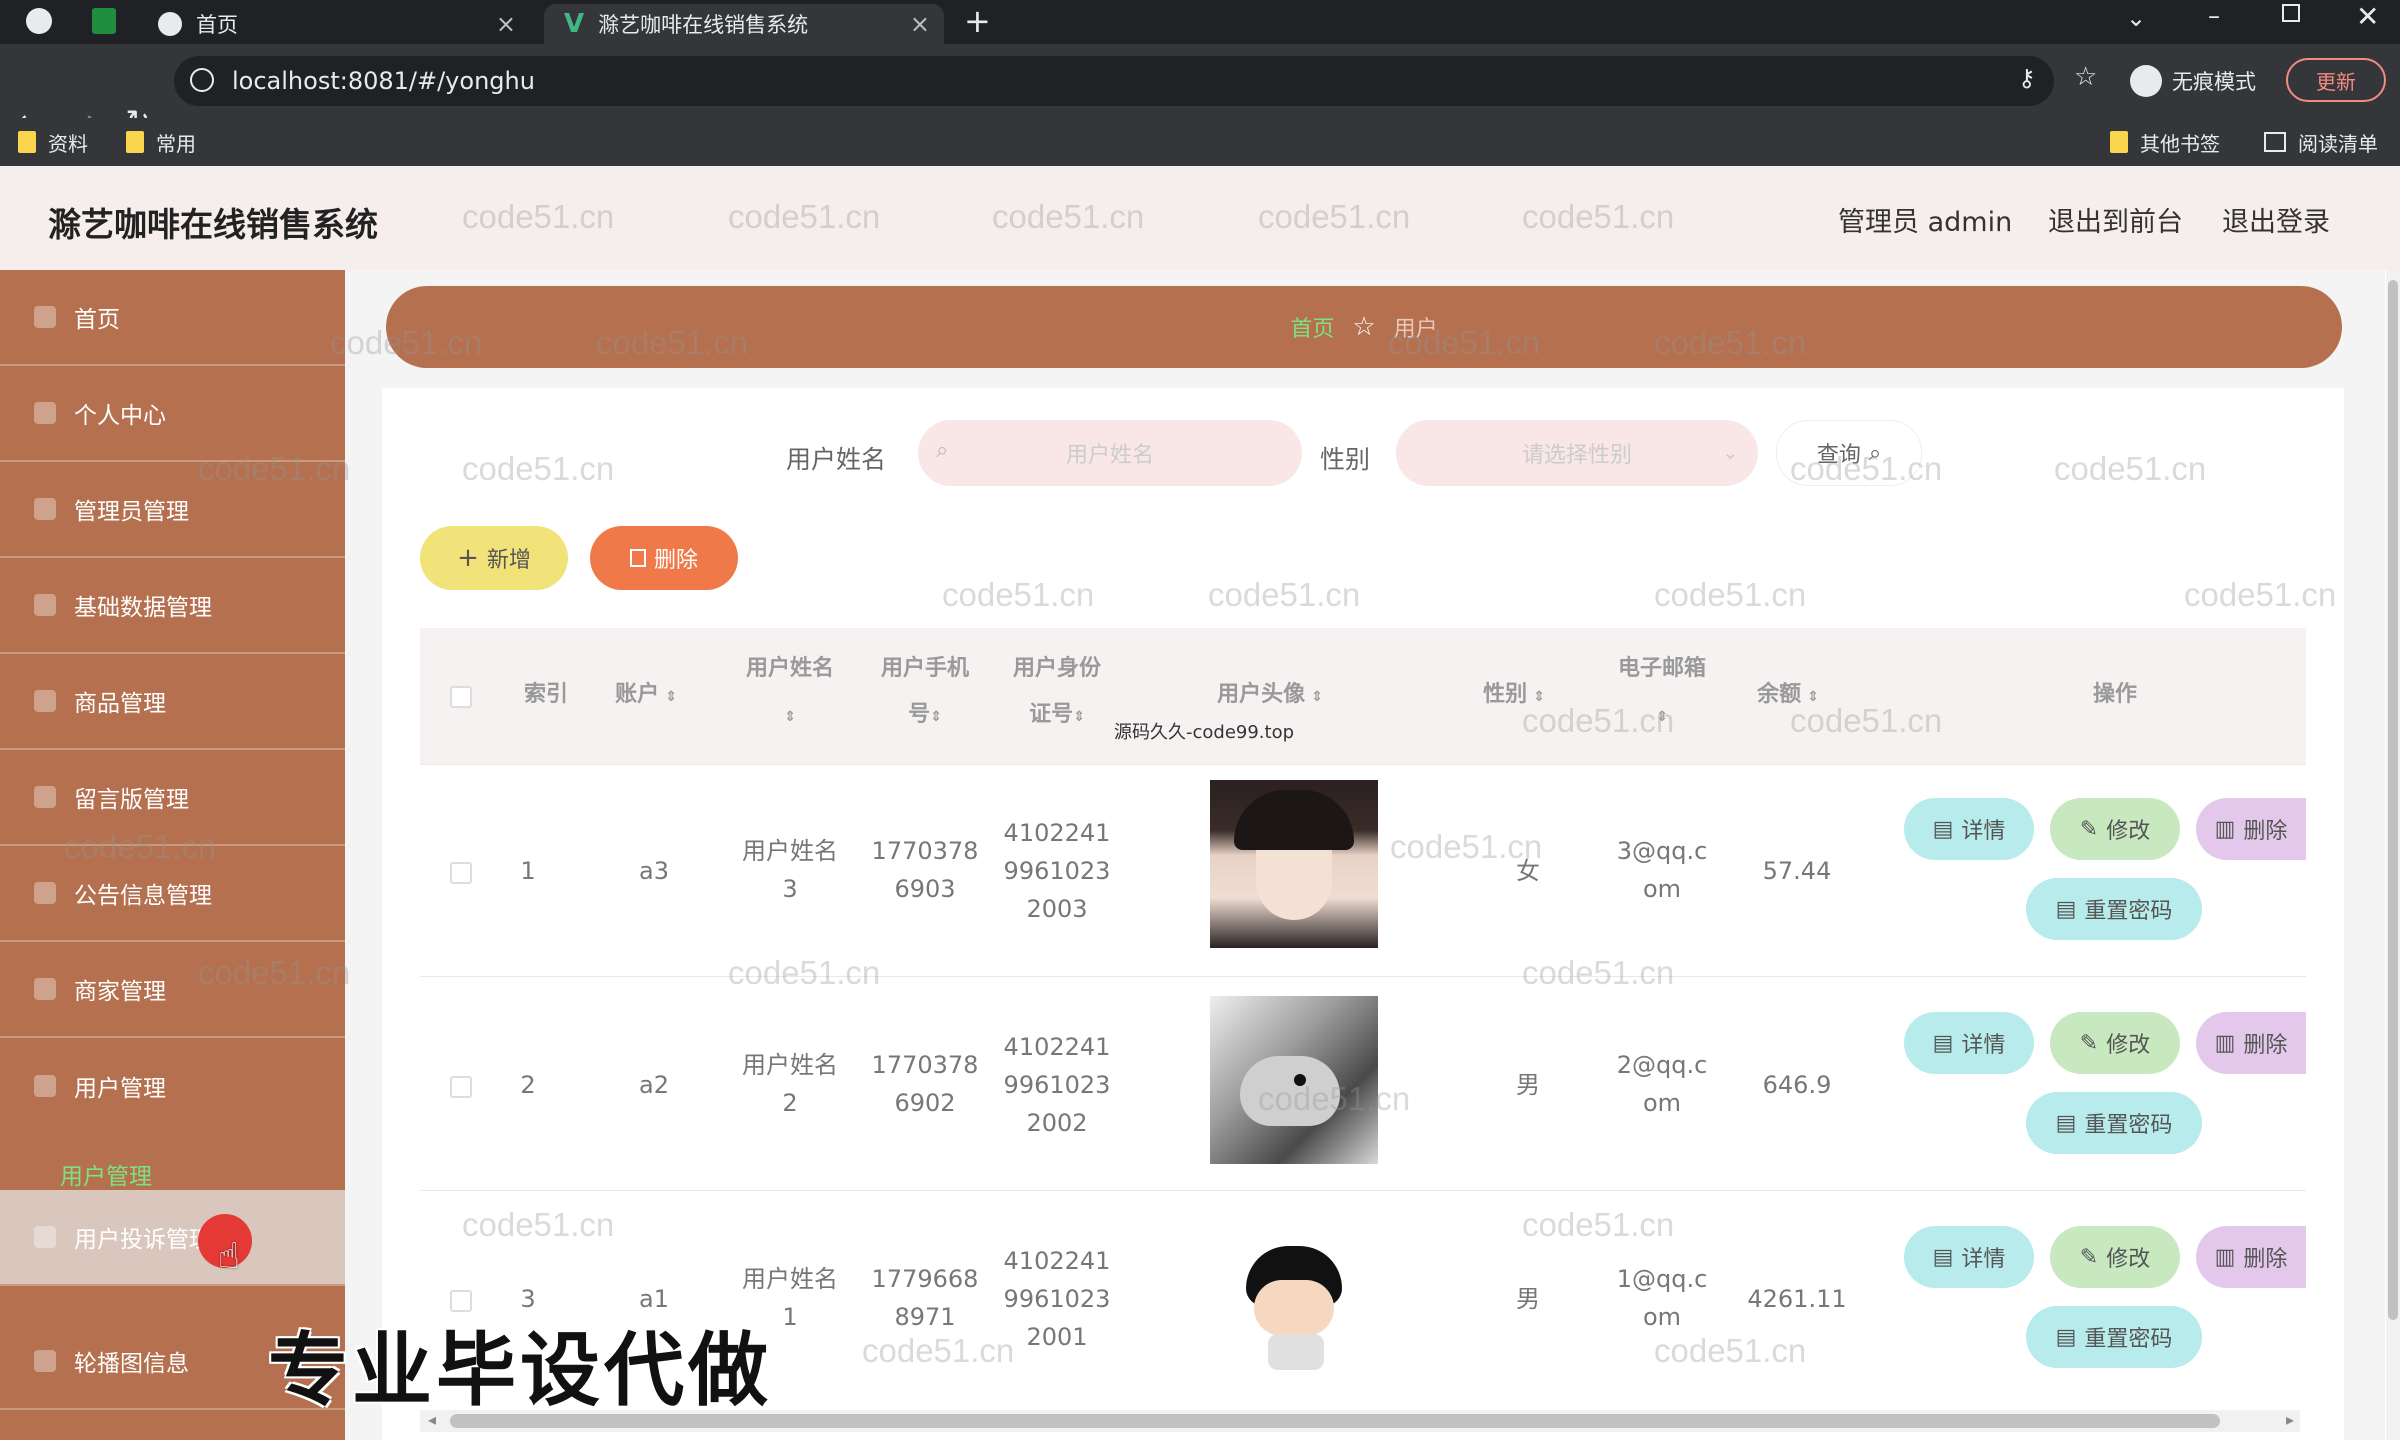 This screenshot has width=2400, height=1440. Describe the element at coordinates (2291, 13) in the screenshot. I see `restore-icon` at that location.